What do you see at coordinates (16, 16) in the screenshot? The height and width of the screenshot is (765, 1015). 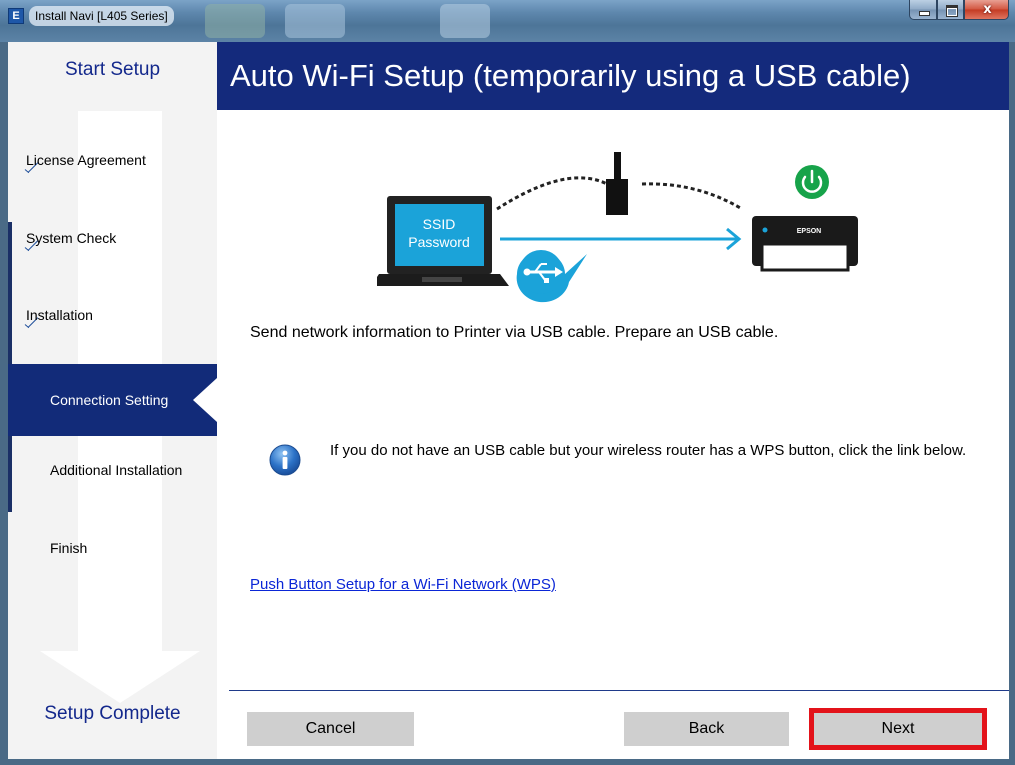 I see `app-icon: E` at bounding box center [16, 16].